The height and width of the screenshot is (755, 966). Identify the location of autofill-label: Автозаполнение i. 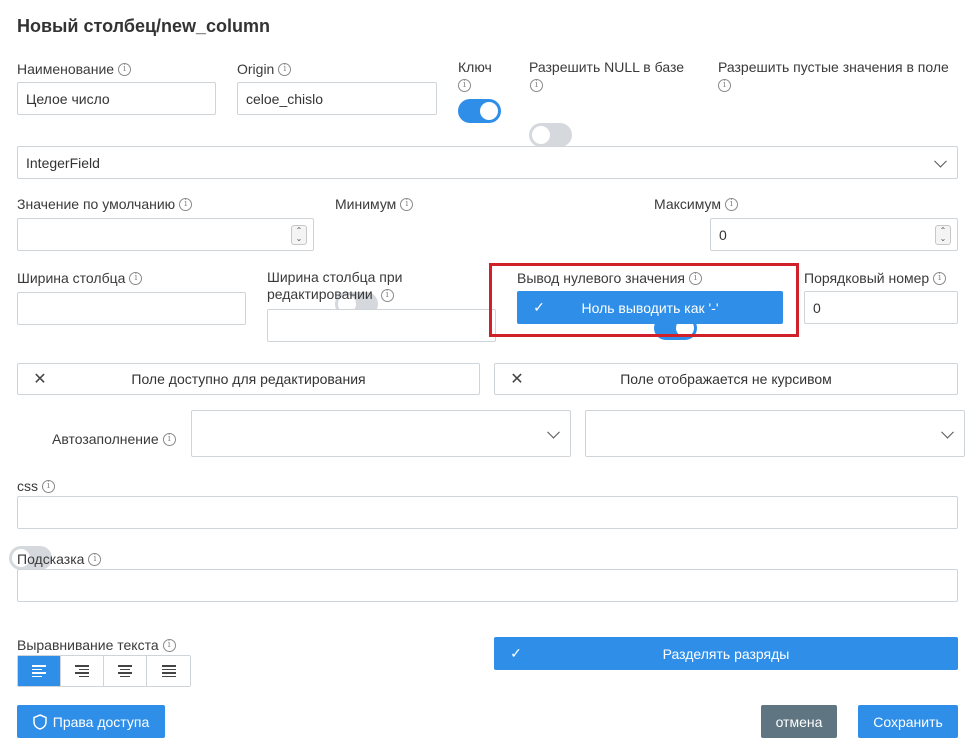
(114, 439).